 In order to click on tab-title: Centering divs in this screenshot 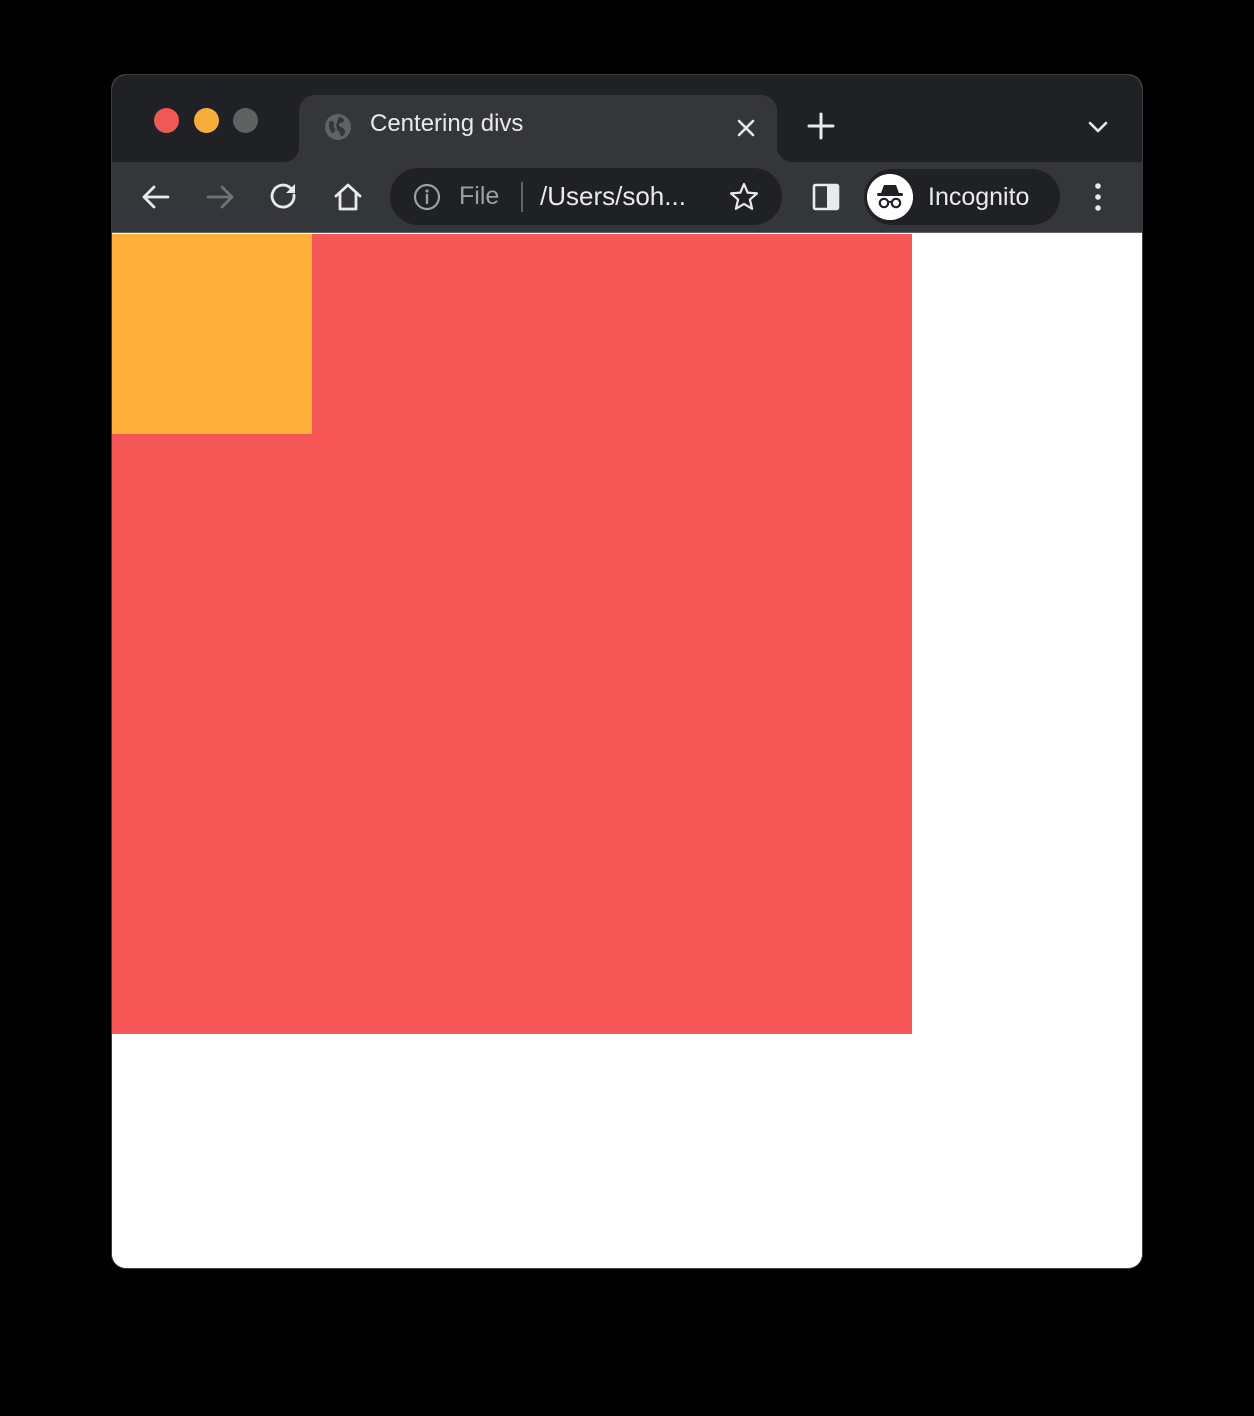, I will do `click(447, 123)`.